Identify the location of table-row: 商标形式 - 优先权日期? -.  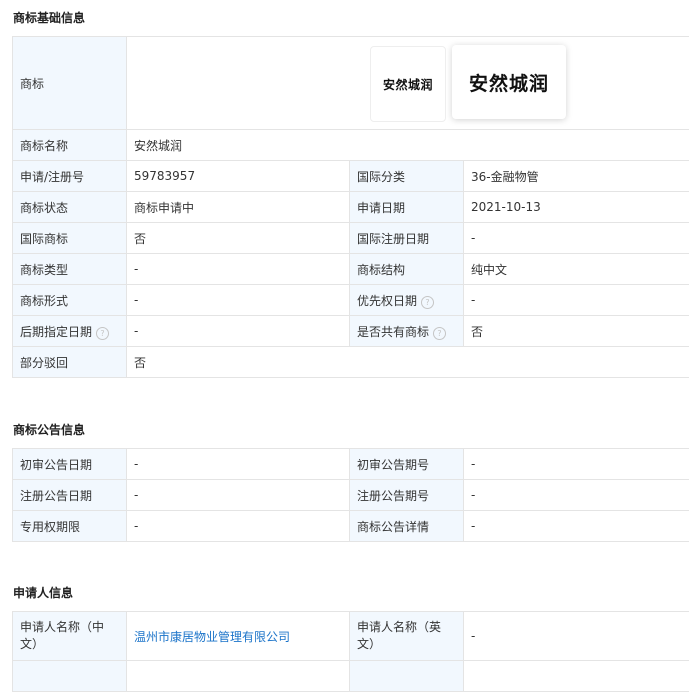
(351, 300).